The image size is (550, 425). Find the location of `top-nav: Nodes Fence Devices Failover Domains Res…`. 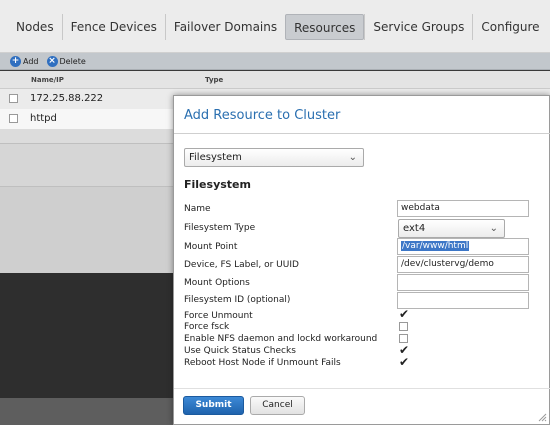

top-nav: Nodes Fence Devices Failover Domains Res… is located at coordinates (275, 26).